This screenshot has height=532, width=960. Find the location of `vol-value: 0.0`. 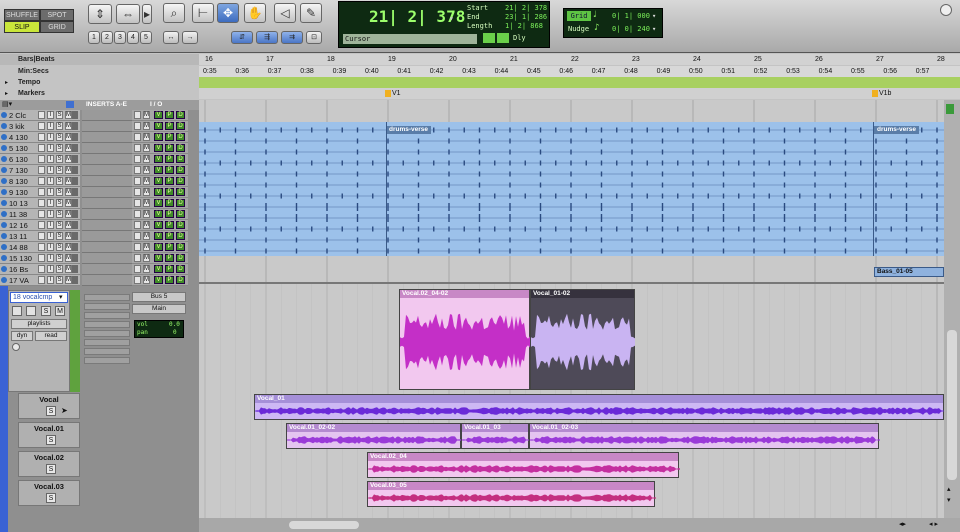

vol-value: 0.0 is located at coordinates (174, 324).